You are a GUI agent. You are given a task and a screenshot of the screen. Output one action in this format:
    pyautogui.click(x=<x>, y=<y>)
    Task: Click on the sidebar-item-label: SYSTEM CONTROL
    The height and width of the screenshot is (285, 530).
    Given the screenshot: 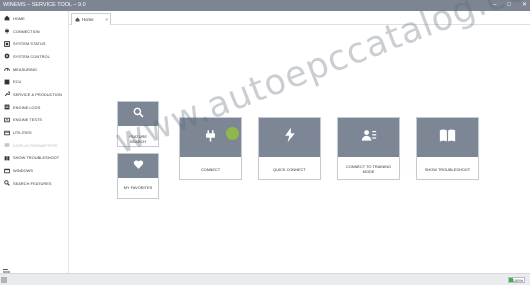 What is the action you would take?
    pyautogui.click(x=31, y=56)
    